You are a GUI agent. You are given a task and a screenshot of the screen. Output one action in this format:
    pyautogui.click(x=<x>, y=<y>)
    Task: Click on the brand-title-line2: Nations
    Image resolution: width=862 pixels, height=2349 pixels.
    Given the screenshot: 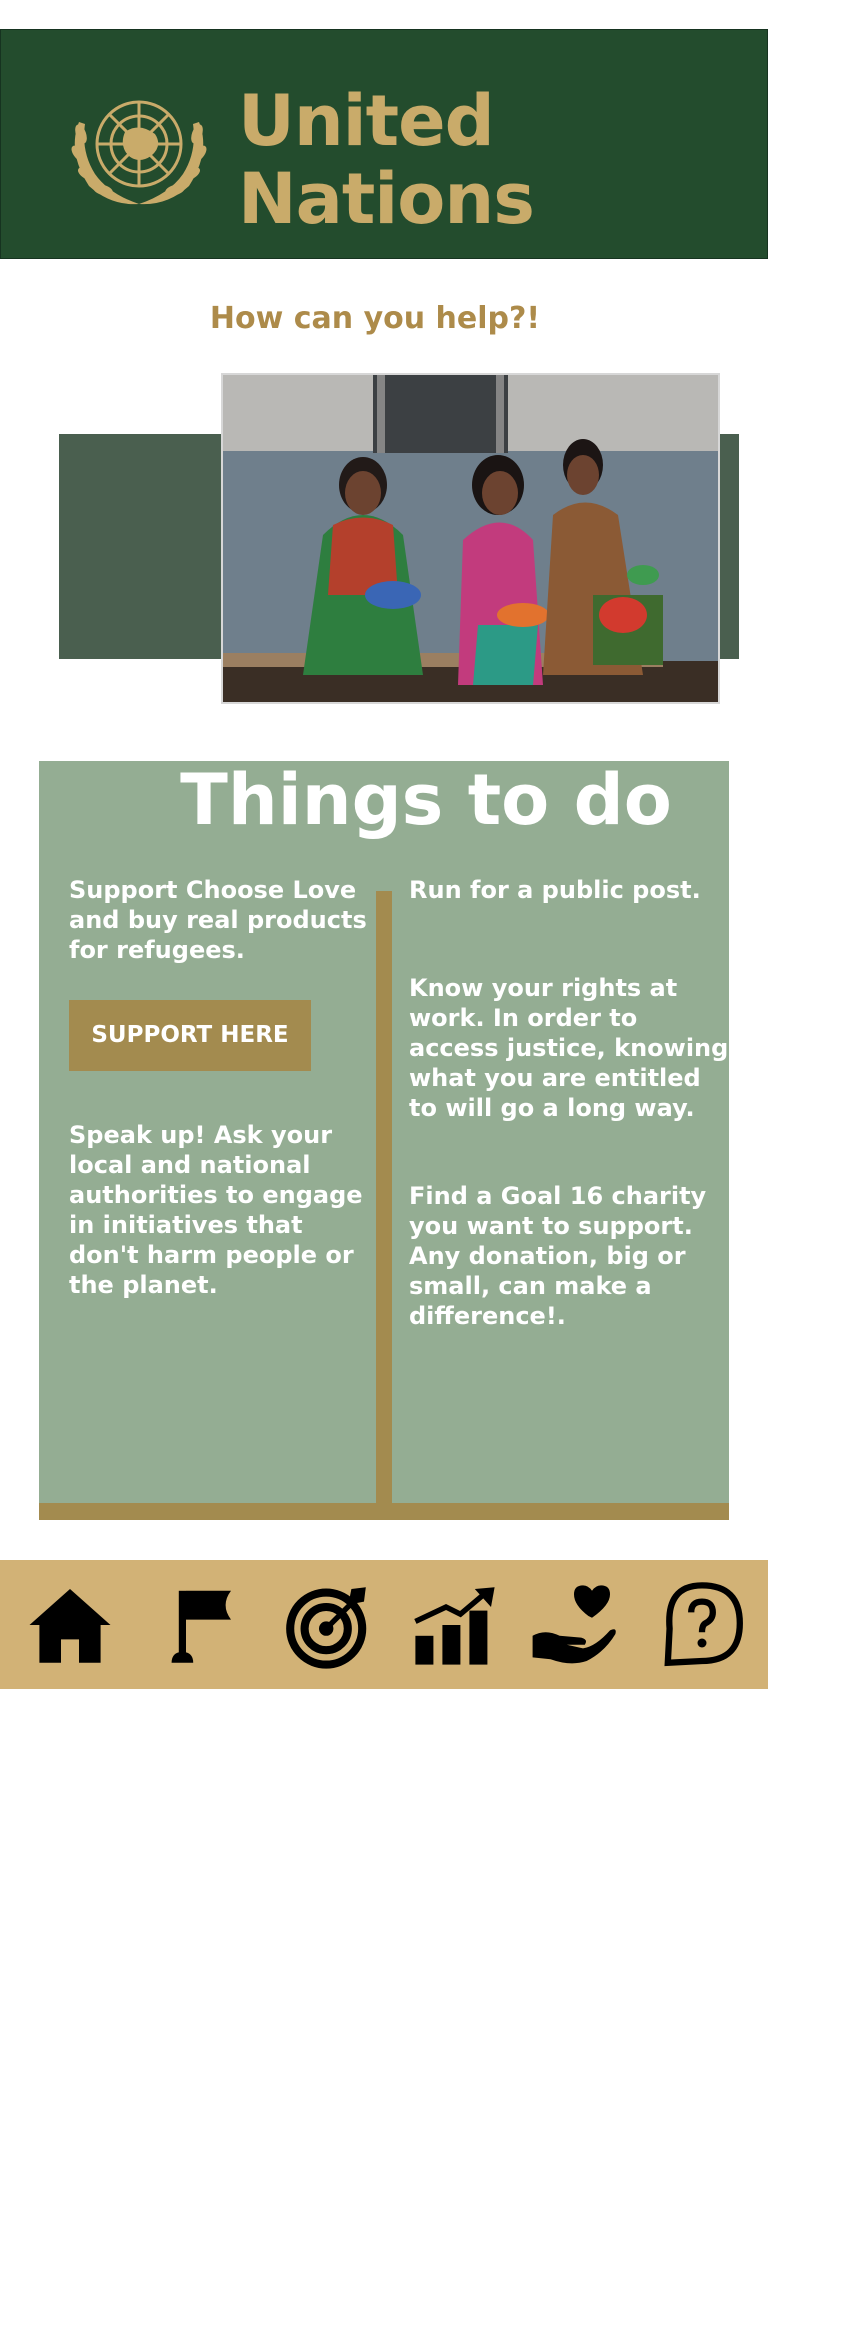 What is the action you would take?
    pyautogui.click(x=386, y=199)
    